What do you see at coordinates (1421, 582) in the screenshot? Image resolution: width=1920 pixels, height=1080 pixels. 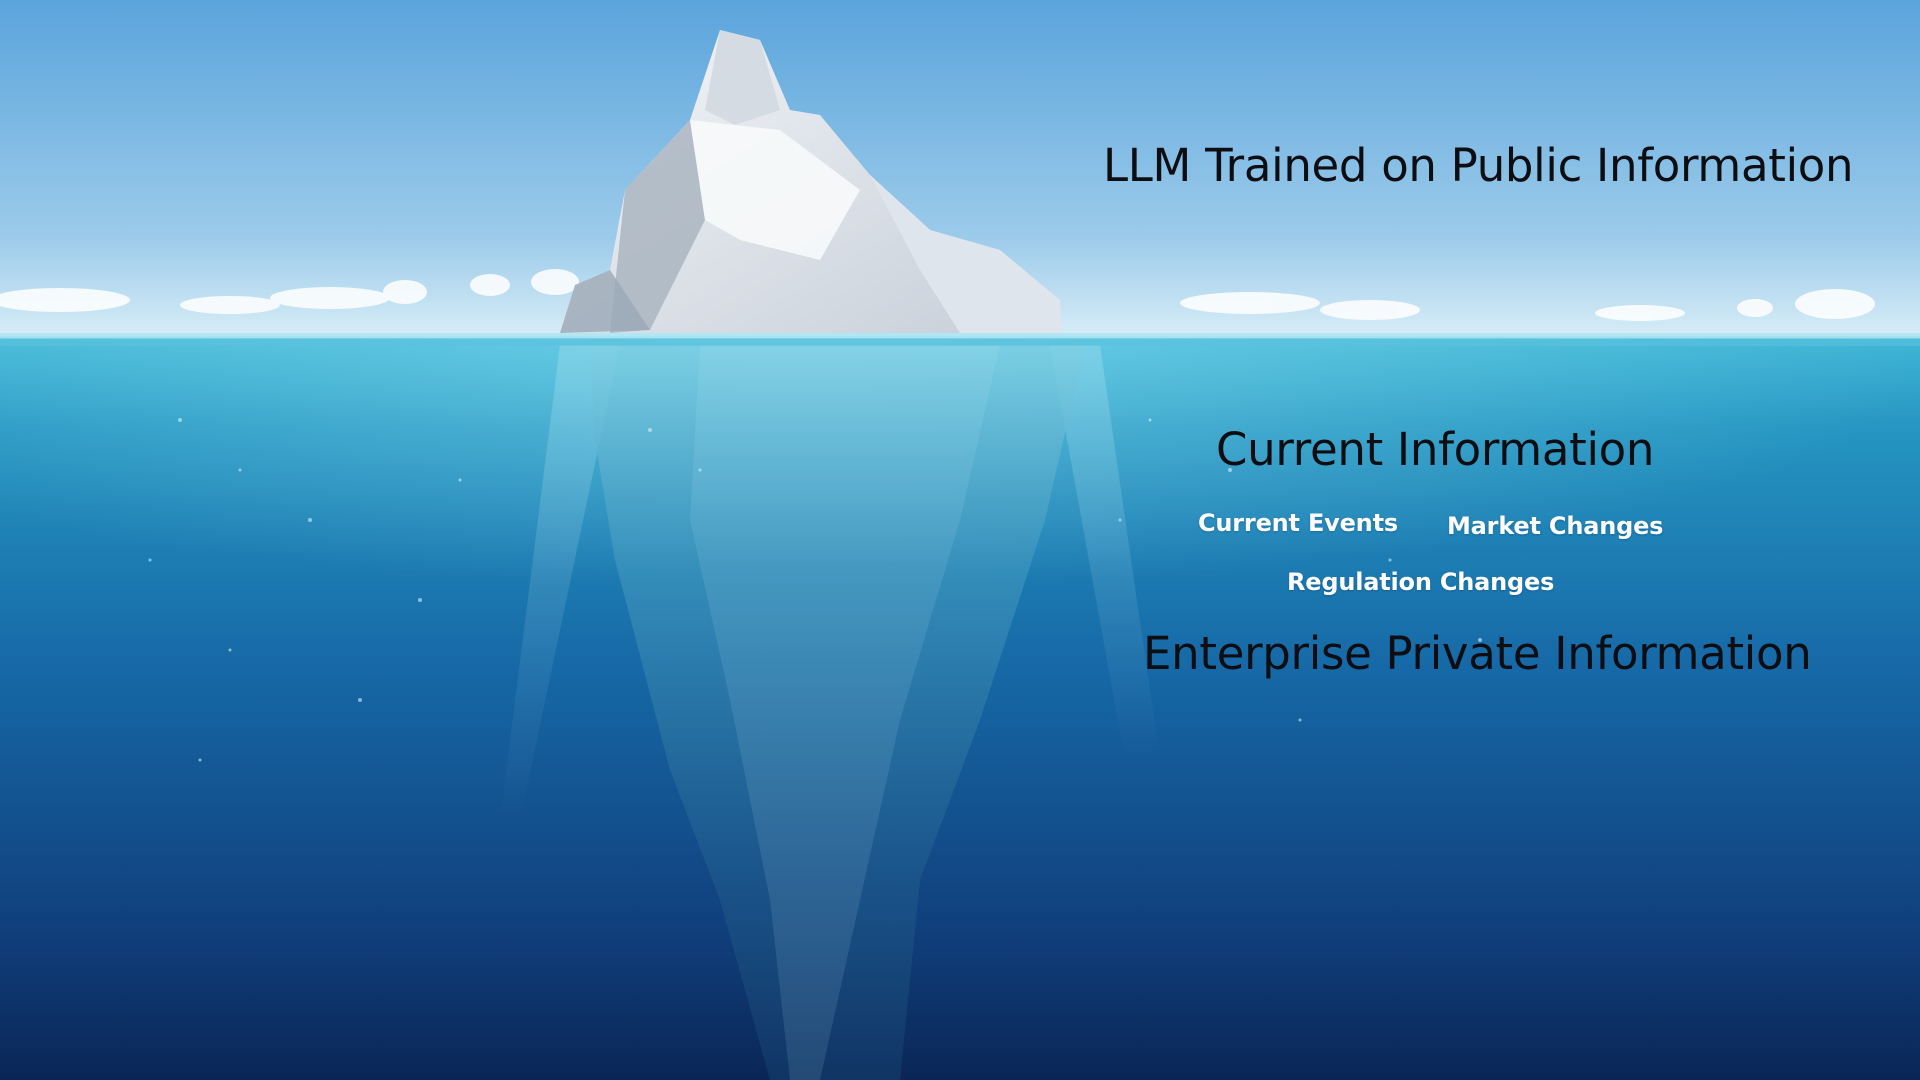 I see `tag-regulation-changes: Regulation Changes` at bounding box center [1421, 582].